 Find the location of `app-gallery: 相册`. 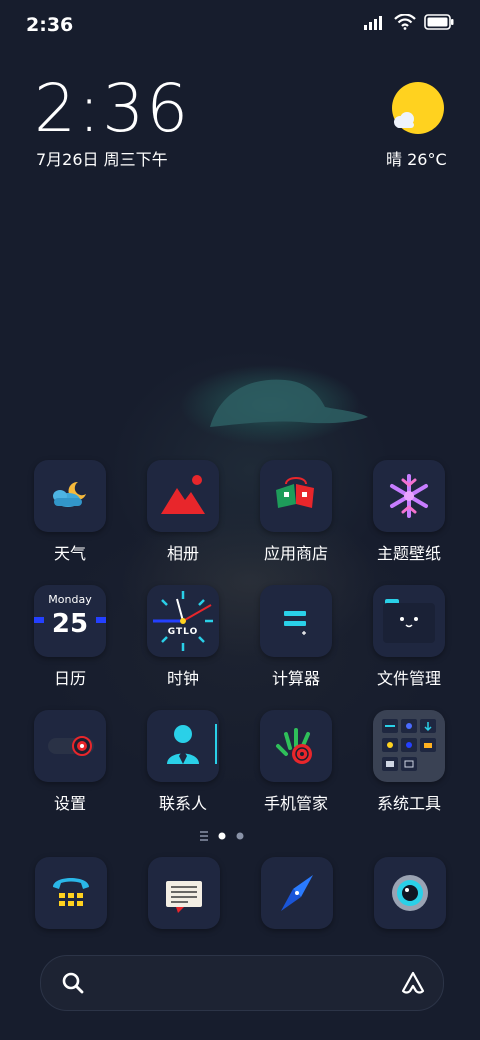

app-gallery: 相册 is located at coordinates (183, 512).